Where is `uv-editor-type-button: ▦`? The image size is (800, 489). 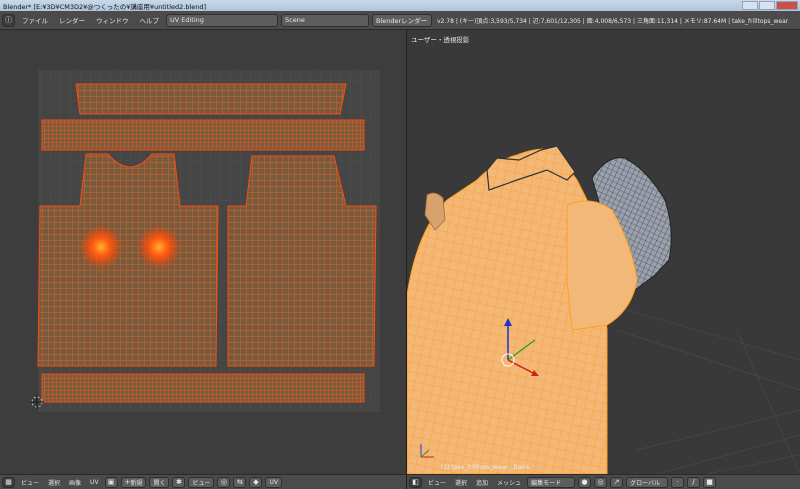
uv-editor-type-button: ▦ is located at coordinates (8, 482).